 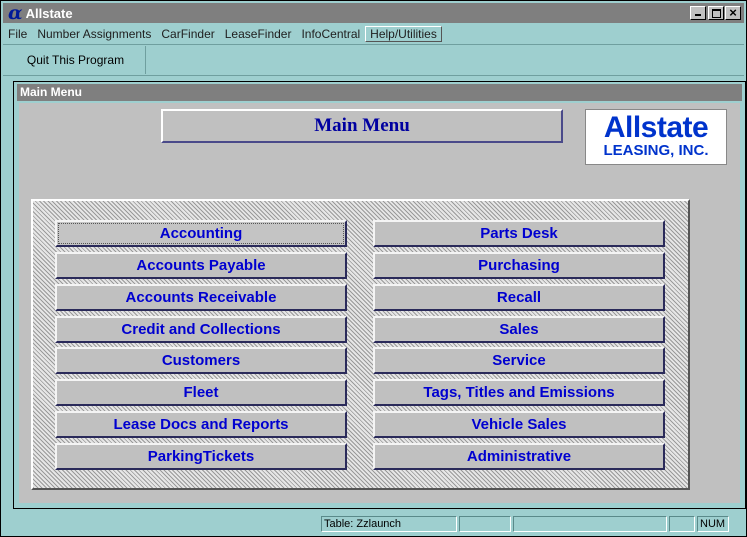 I want to click on tags-titles-emissions-button: Tags, Titles and Emissions, so click(x=519, y=392).